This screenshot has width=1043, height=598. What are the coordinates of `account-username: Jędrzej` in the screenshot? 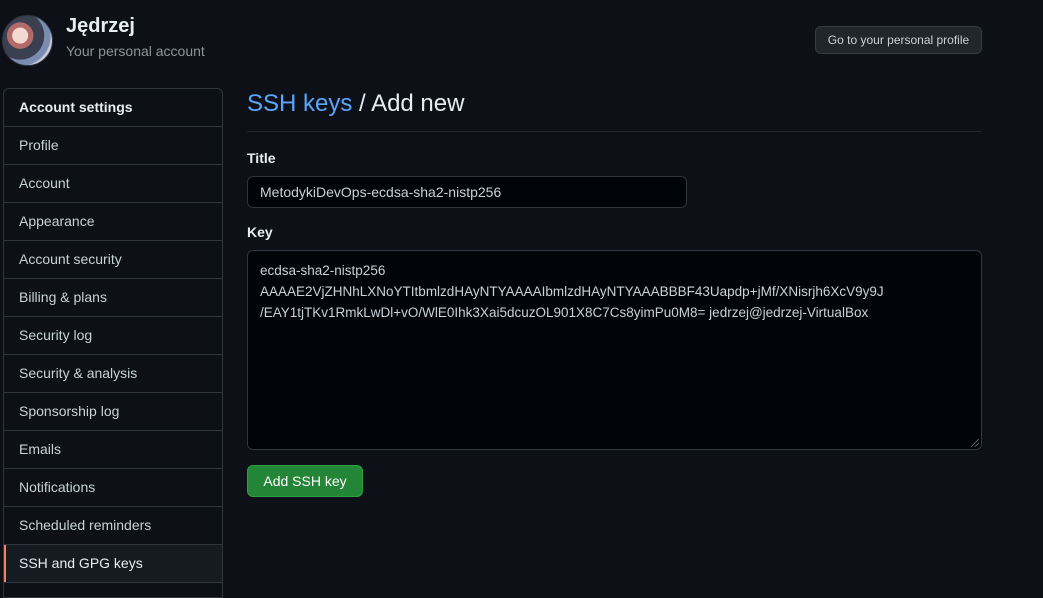 It's located at (100, 26).